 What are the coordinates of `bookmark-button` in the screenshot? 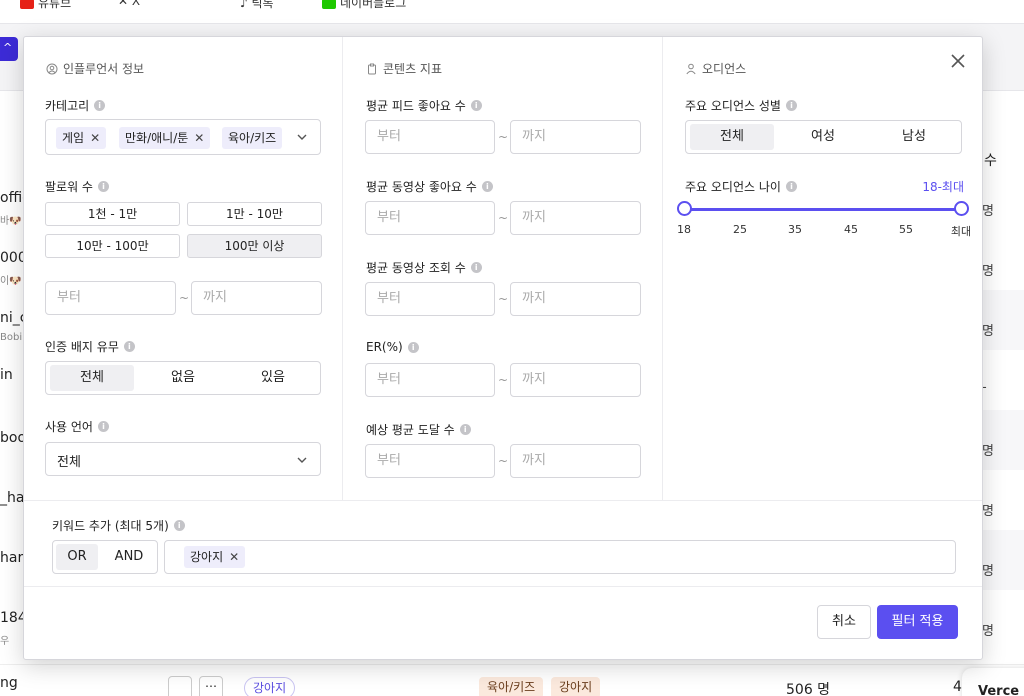 It's located at (180, 686).